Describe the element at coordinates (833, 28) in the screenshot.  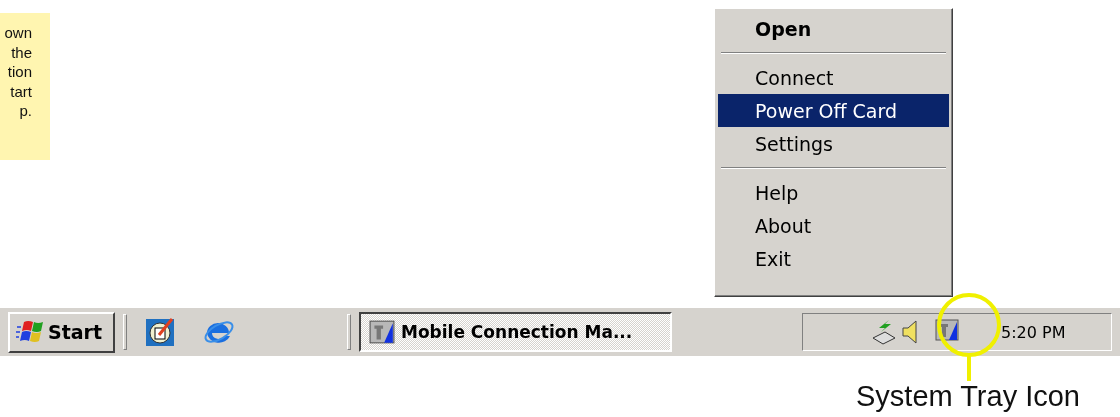
I see `menu-item: Open` at that location.